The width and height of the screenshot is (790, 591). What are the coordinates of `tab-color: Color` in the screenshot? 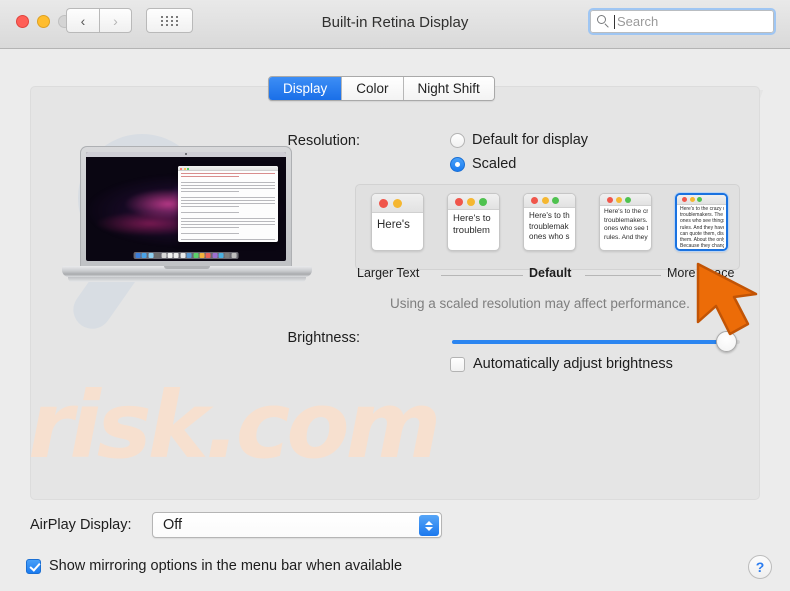 It's located at (373, 88).